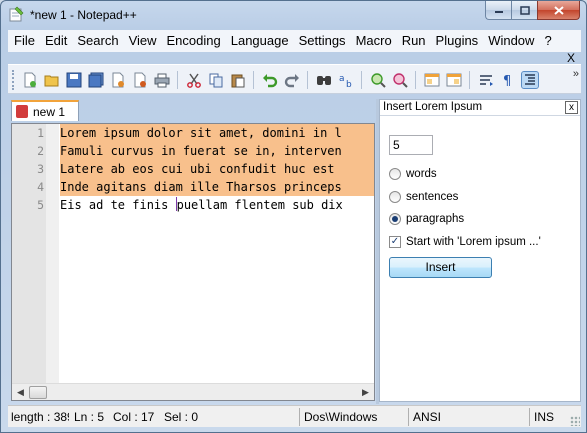  What do you see at coordinates (217, 169) in the screenshot?
I see `code-line-selected: Latere ab eos cui ubi confudit huc est` at bounding box center [217, 169].